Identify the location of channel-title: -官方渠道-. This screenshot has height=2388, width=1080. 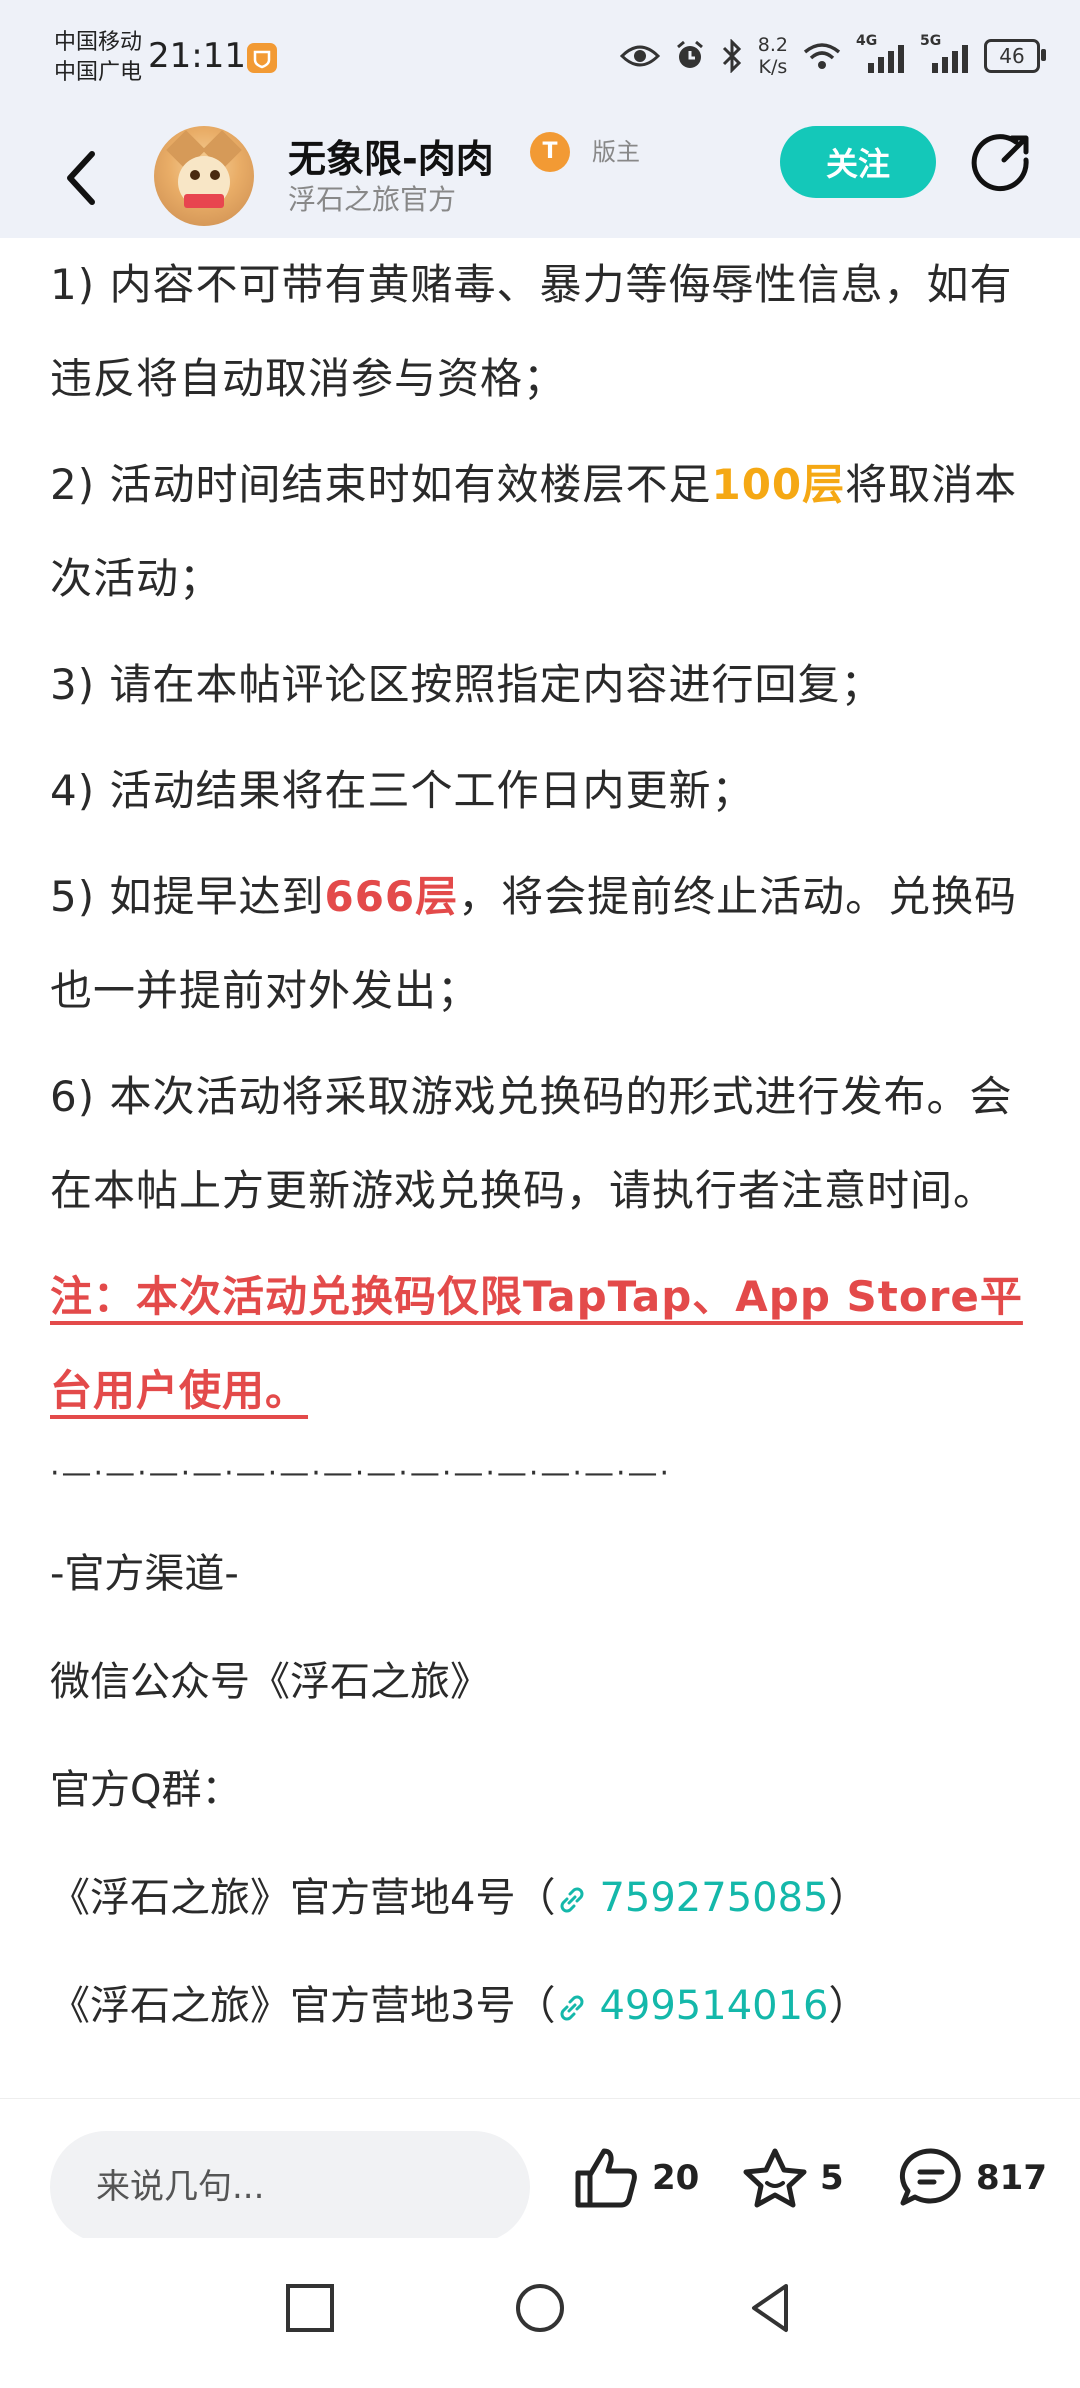
(144, 1574).